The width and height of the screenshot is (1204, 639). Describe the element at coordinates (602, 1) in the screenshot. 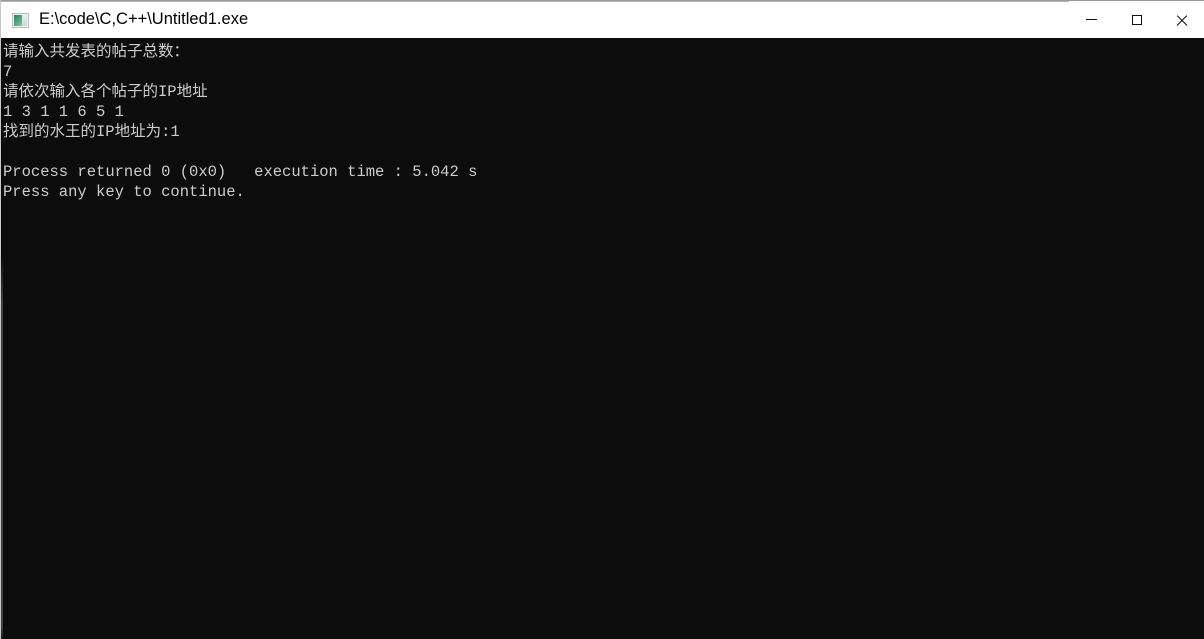

I see `title-bar-top-border` at that location.